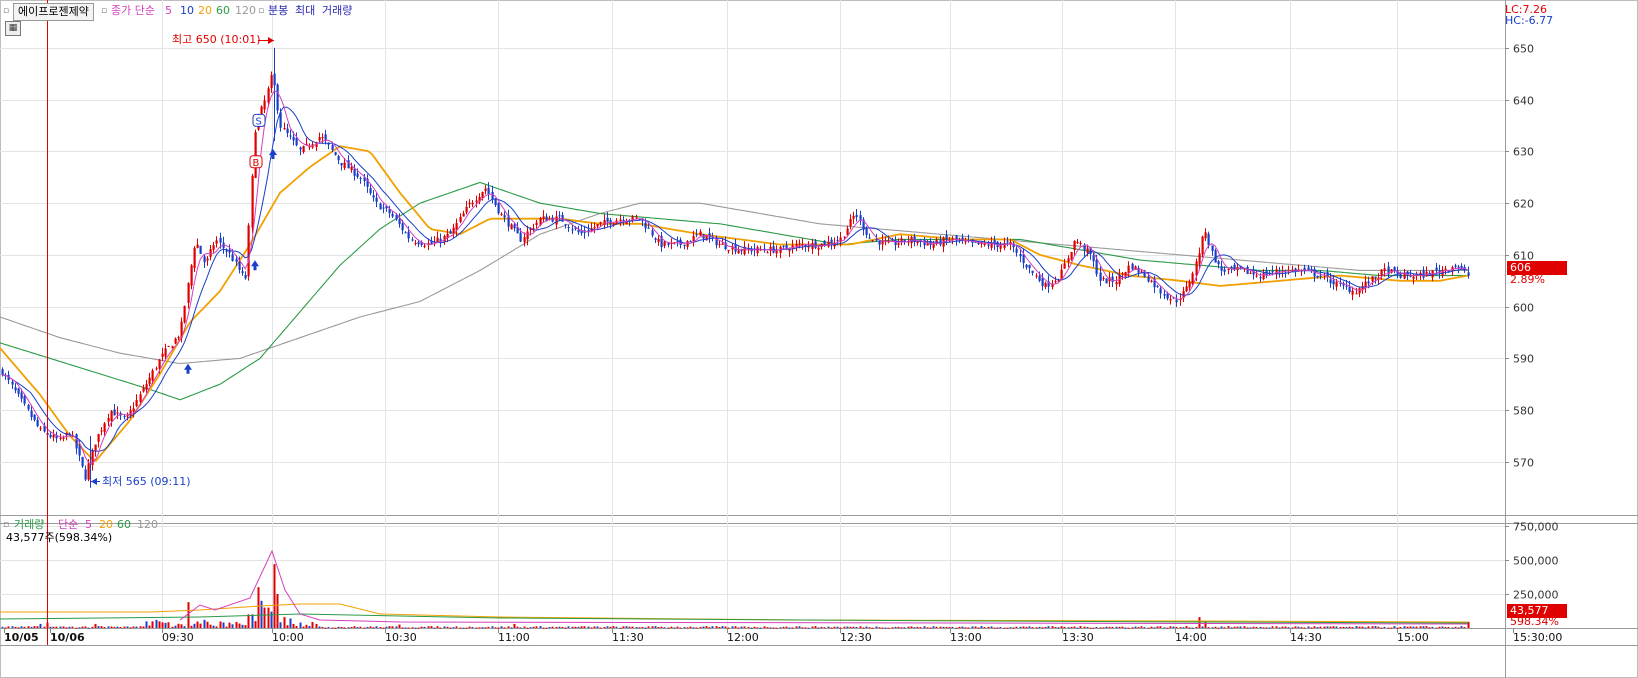  I want to click on ma120-label: 120, so click(245, 11).